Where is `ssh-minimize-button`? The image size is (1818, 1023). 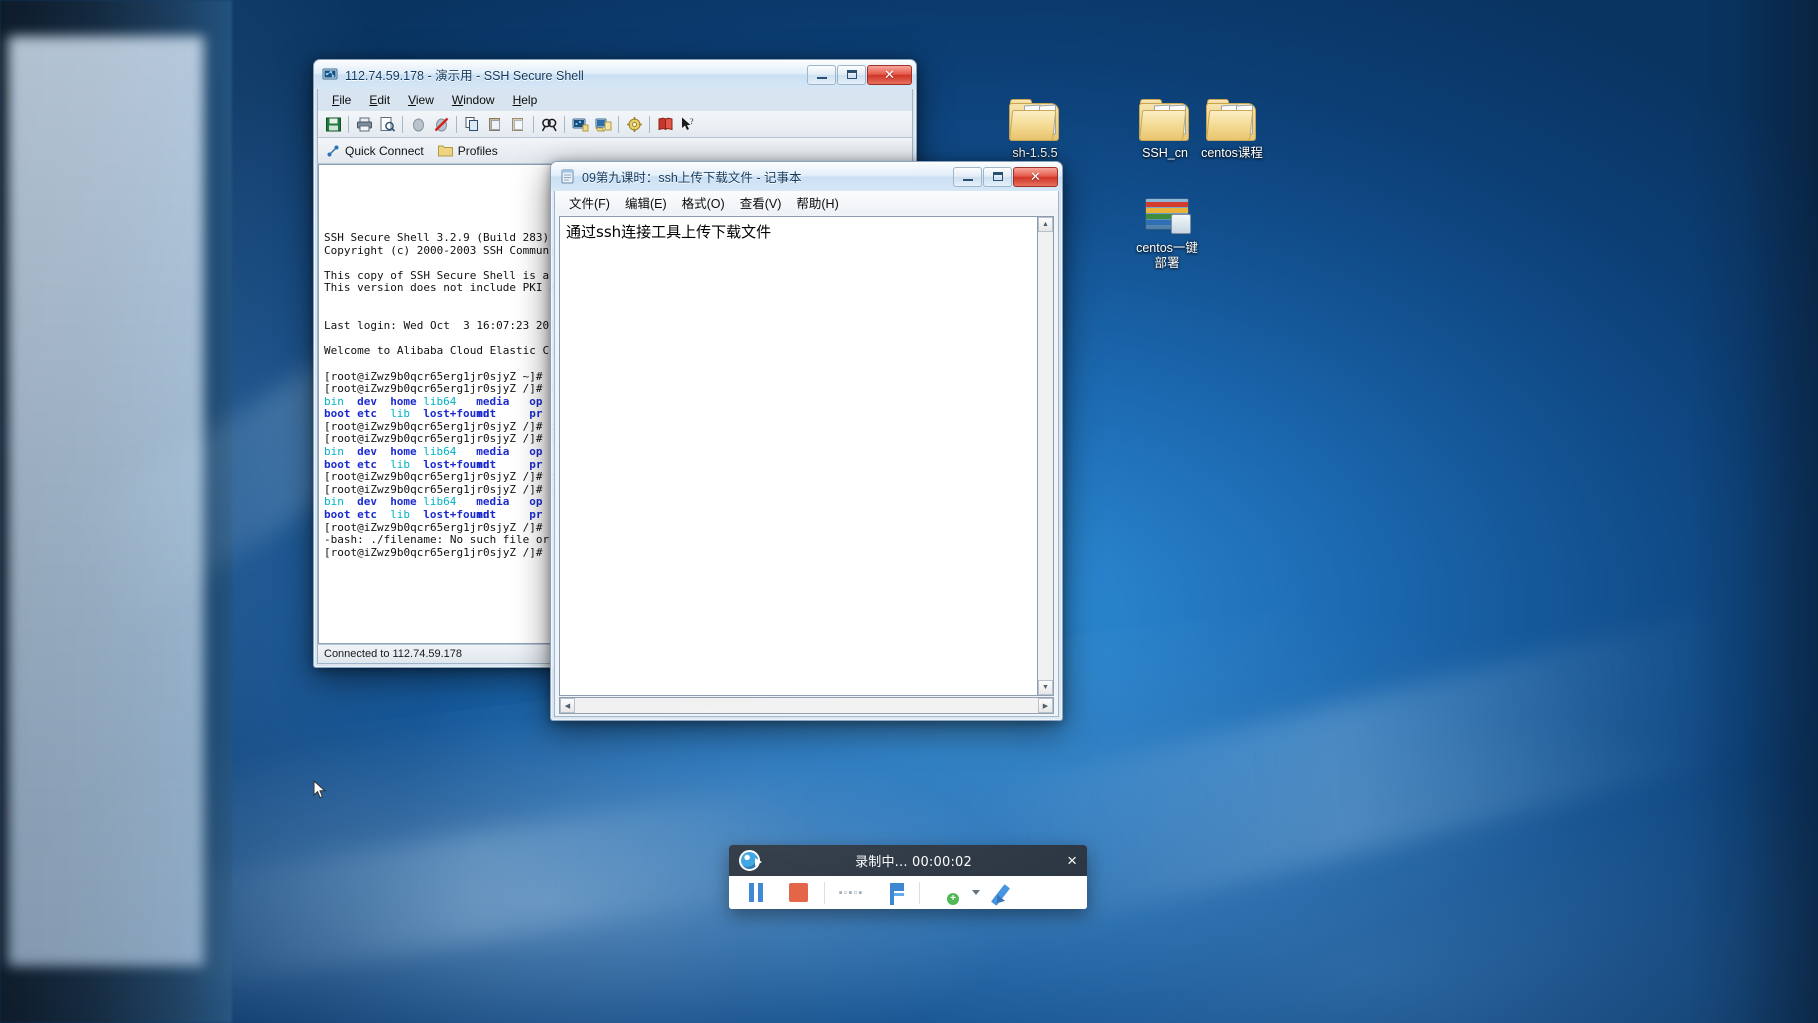
ssh-minimize-button is located at coordinates (821, 74).